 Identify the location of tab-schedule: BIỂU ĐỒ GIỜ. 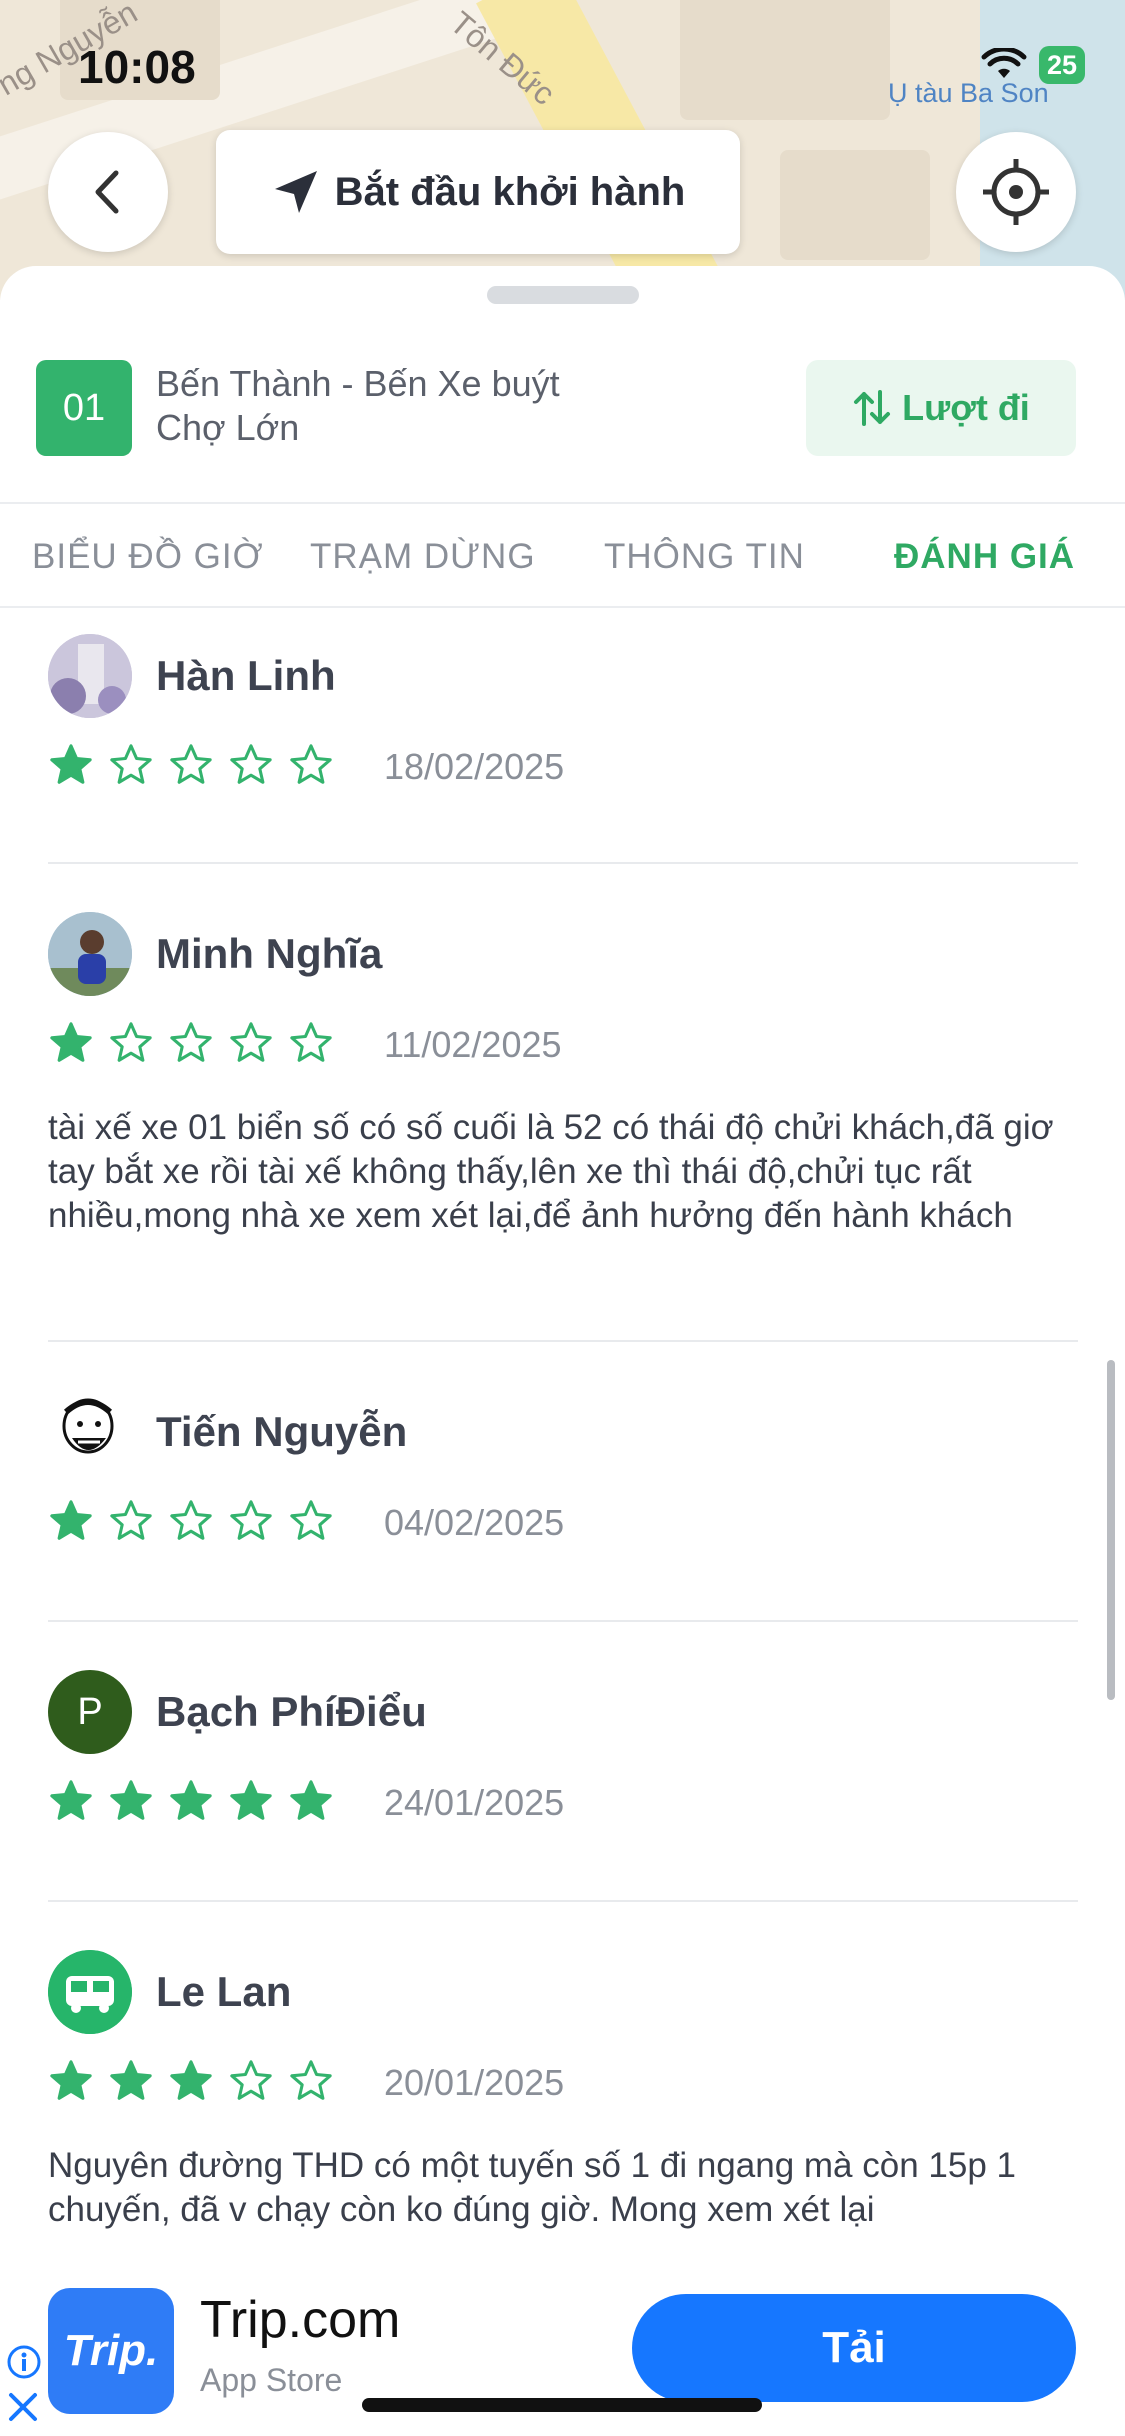
(148, 557).